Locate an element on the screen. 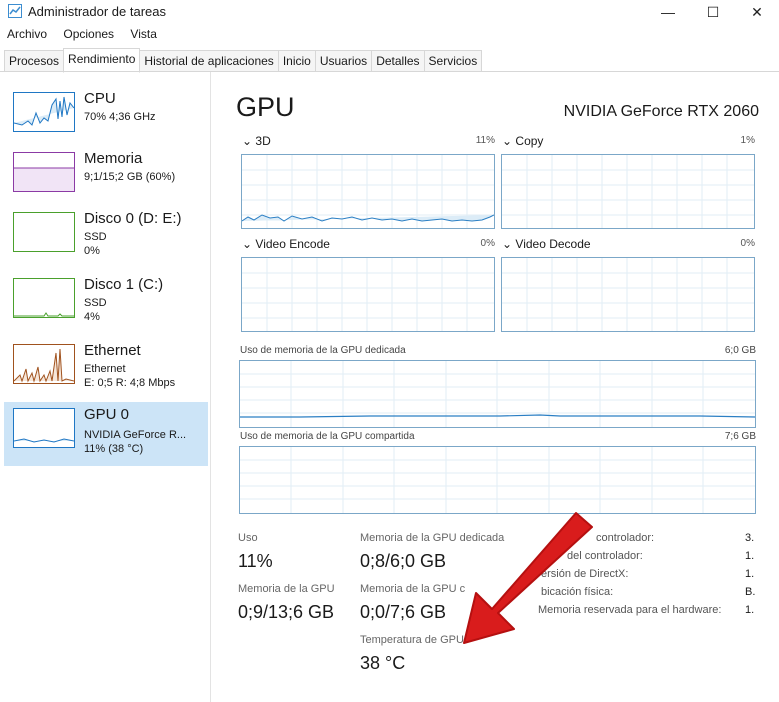 The image size is (779, 702). gpu-memory-label: Memoria de la GPU is located at coordinates (286, 589).